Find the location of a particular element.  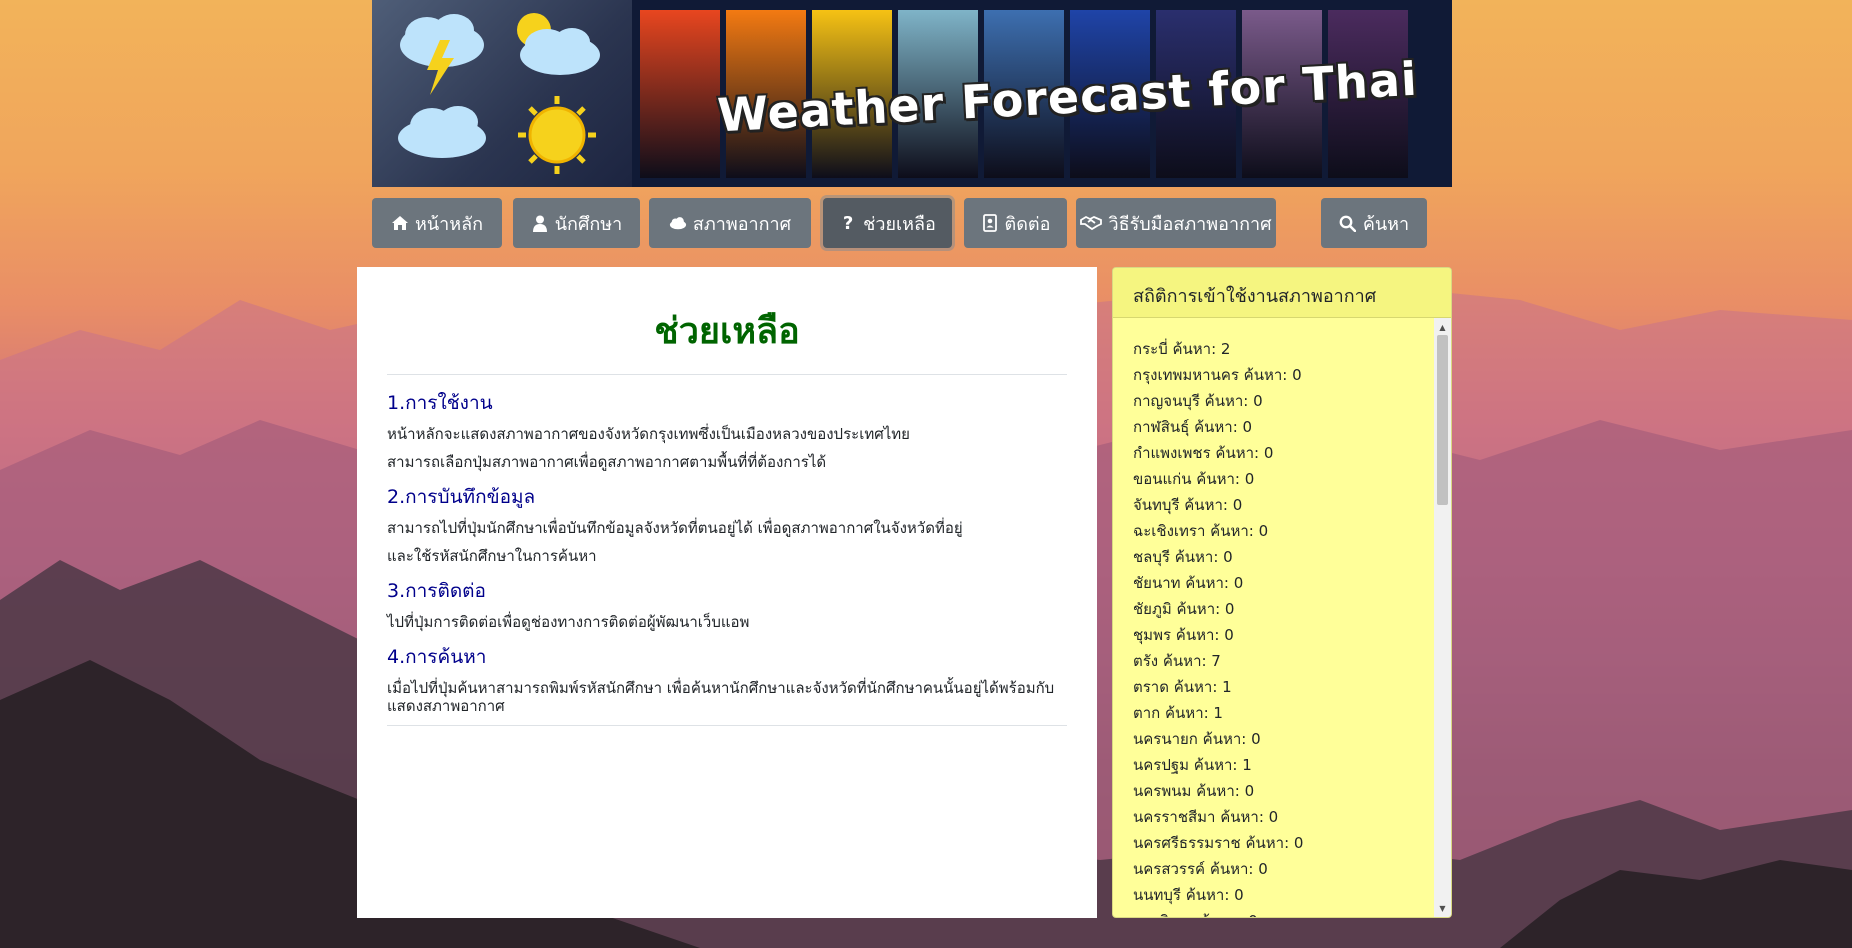

stats-item: จันทบุรี ค้นหา: 0 is located at coordinates (1188, 505).